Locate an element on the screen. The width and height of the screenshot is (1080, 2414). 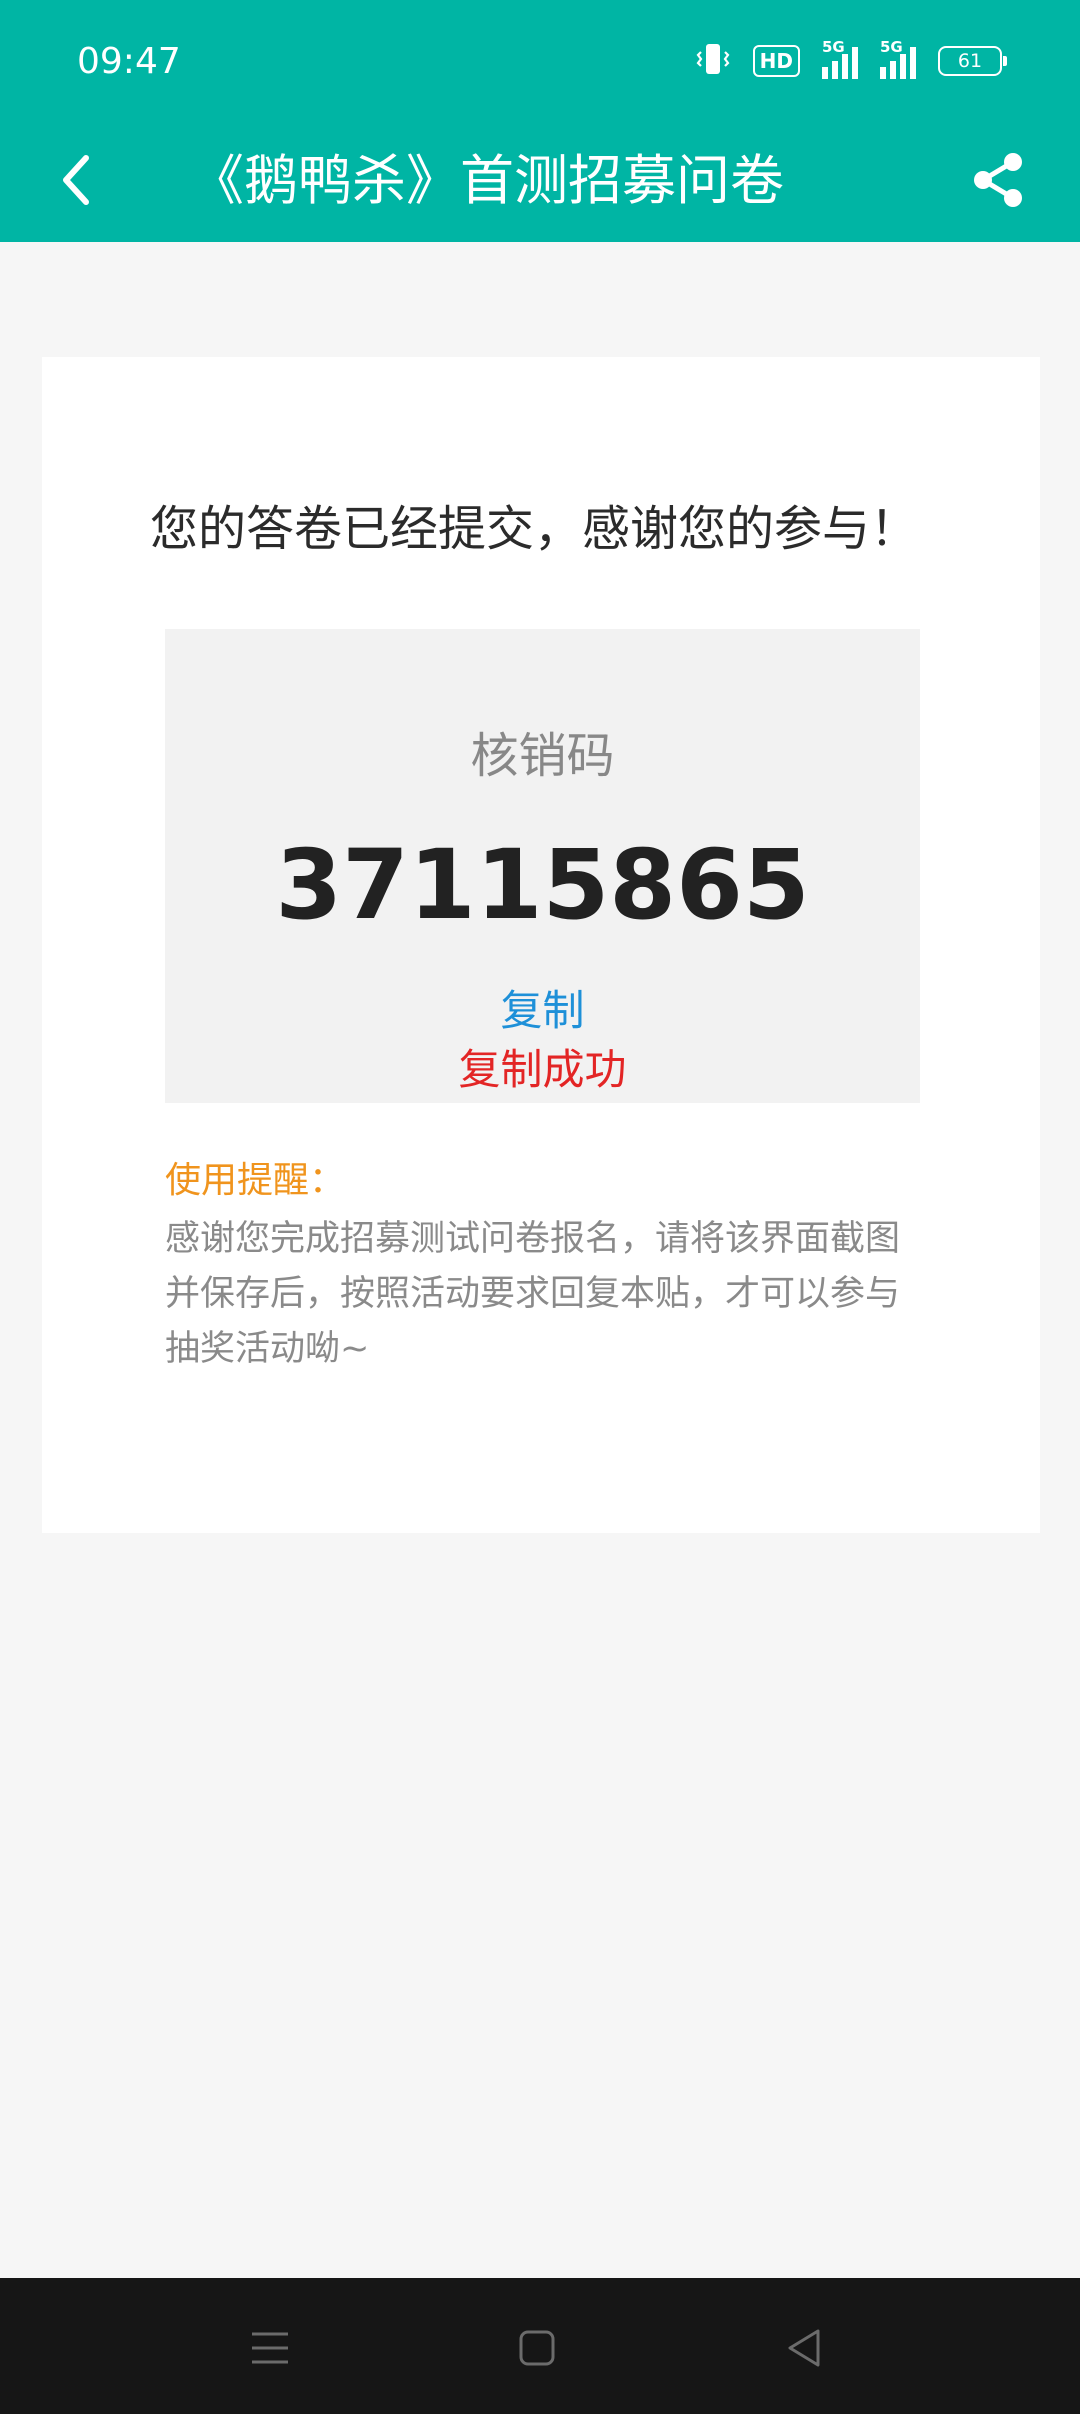
share-button is located at coordinates (998, 180).